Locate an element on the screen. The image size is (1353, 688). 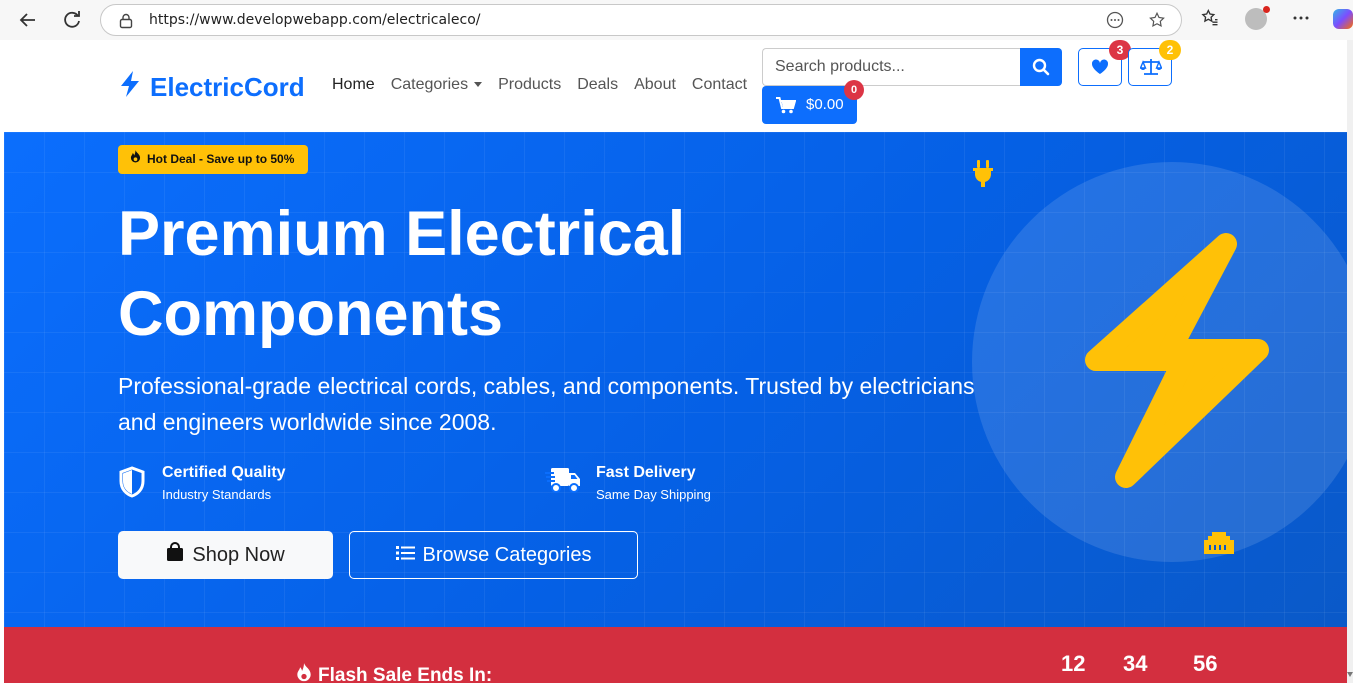
feature-subtitle: Same Day Shipping is located at coordinates (653, 494).